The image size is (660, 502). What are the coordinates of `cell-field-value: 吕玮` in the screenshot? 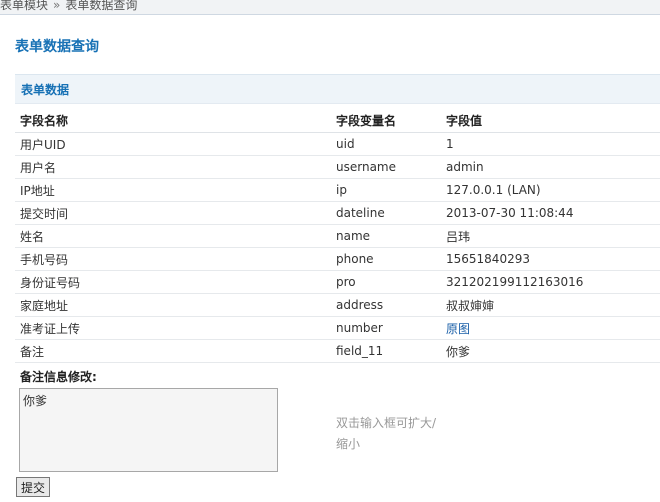 It's located at (550, 236).